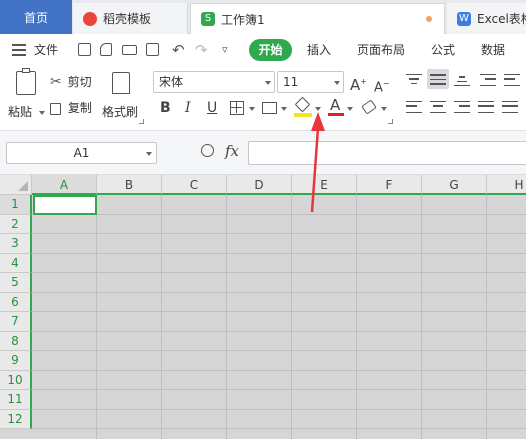 Image resolution: width=526 pixels, height=439 pixels. I want to click on tab-excel-label: Excel表格, so click(501, 19).